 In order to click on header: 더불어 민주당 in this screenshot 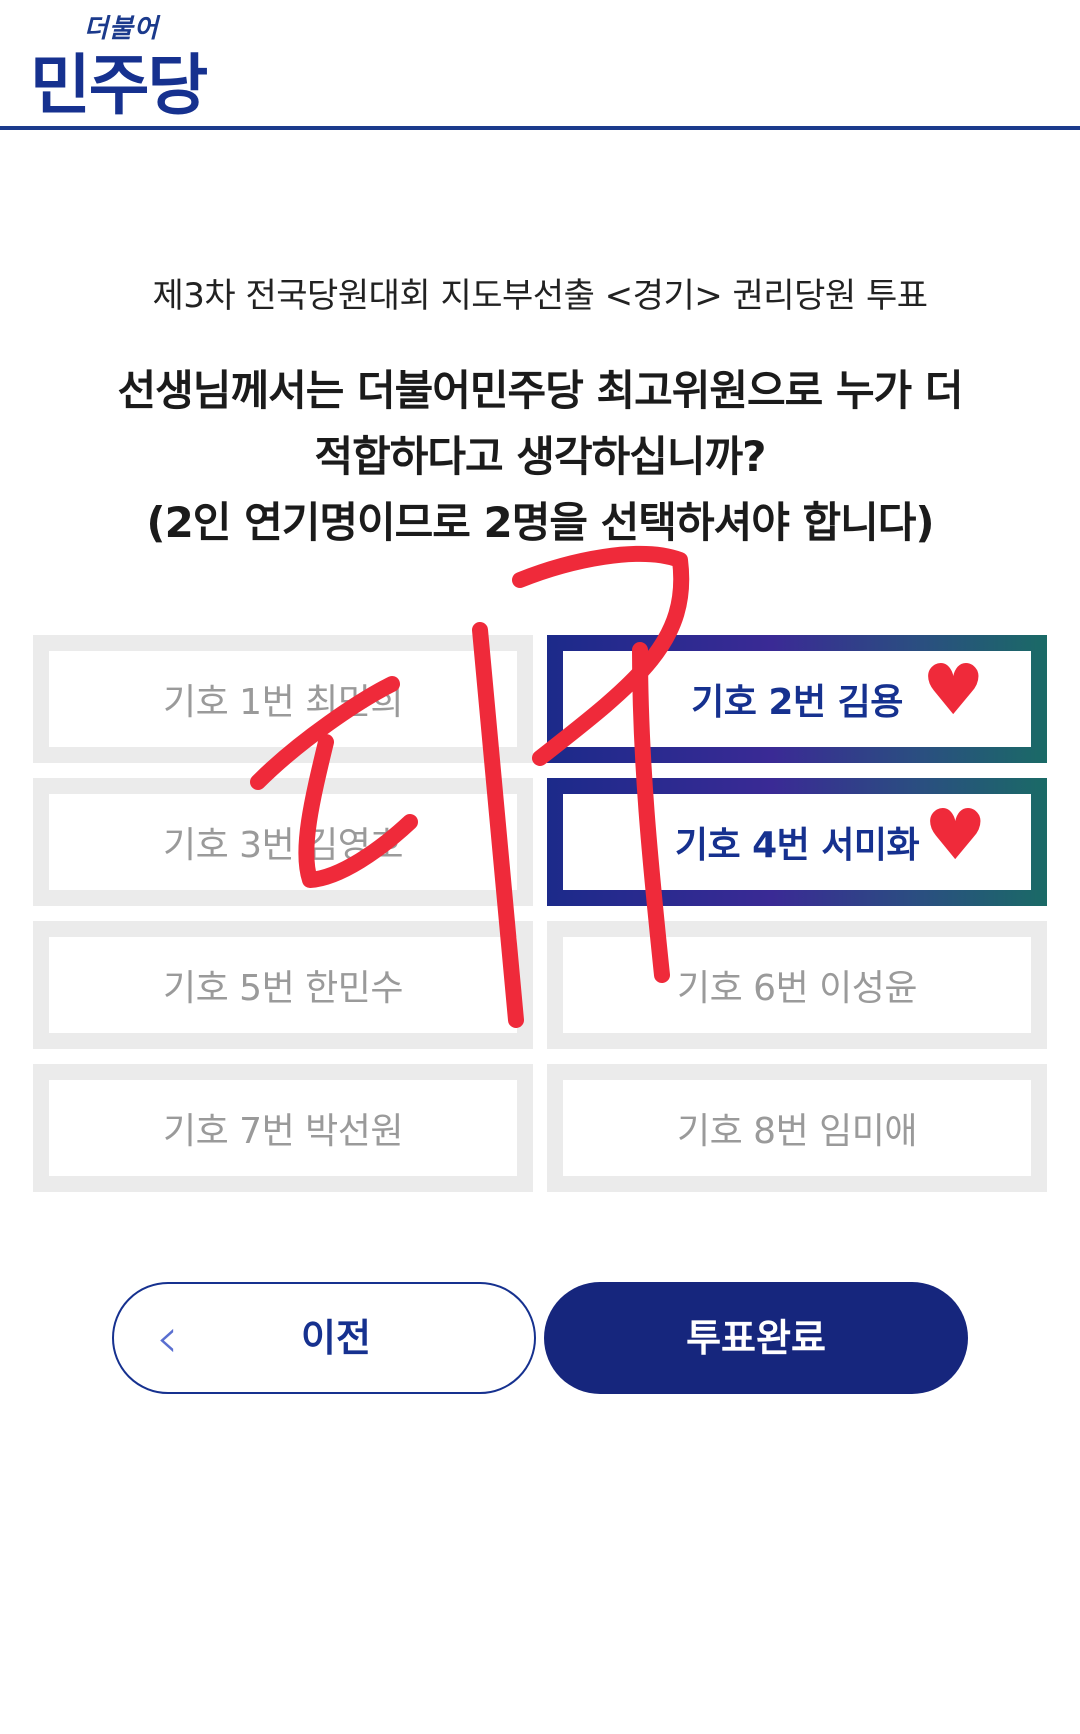, I will do `click(540, 65)`.